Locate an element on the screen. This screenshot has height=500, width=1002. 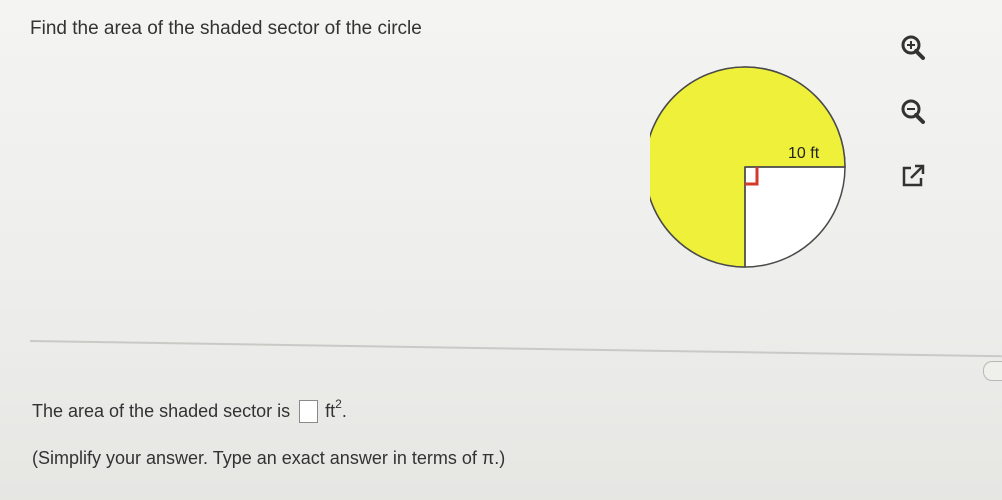
popout-icon is located at coordinates (913, 175).